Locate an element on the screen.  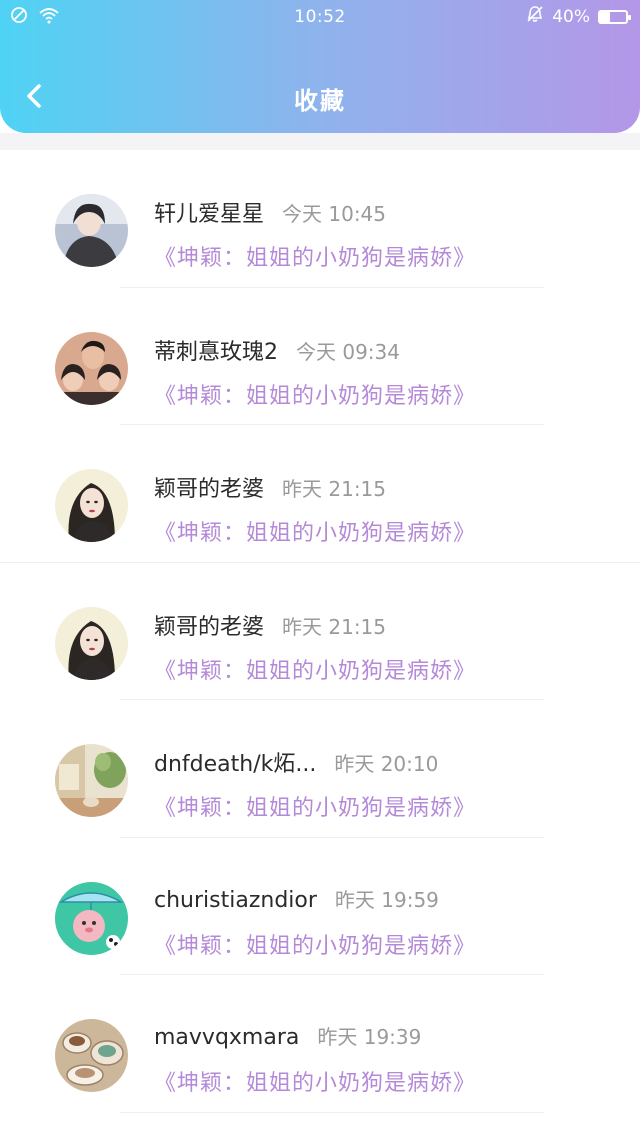
list-item: churistiazndior 昨天 19:59 《坤颖：姐姐的小奶狗是病娇》 is located at coordinates (320, 906).